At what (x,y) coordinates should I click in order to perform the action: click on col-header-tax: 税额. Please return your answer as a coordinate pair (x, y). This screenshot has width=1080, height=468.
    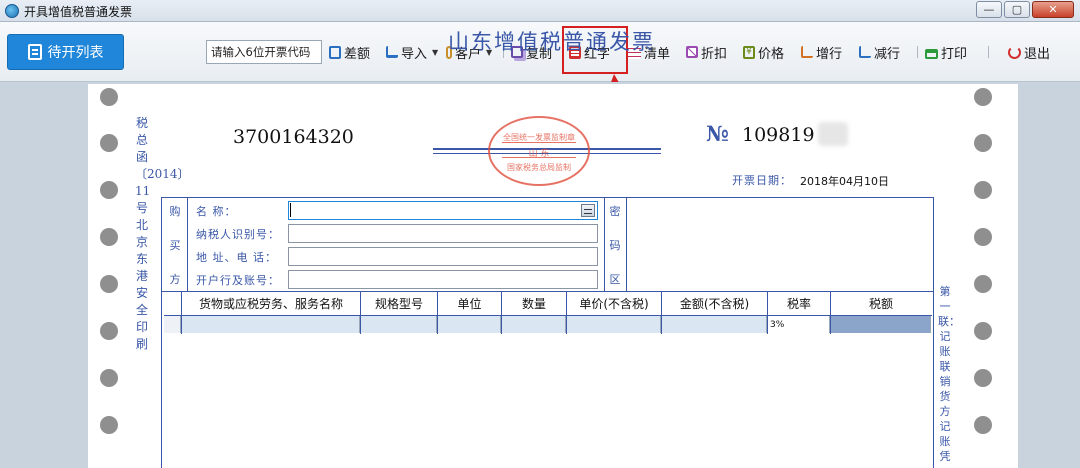
    Looking at the image, I should click on (880, 304).